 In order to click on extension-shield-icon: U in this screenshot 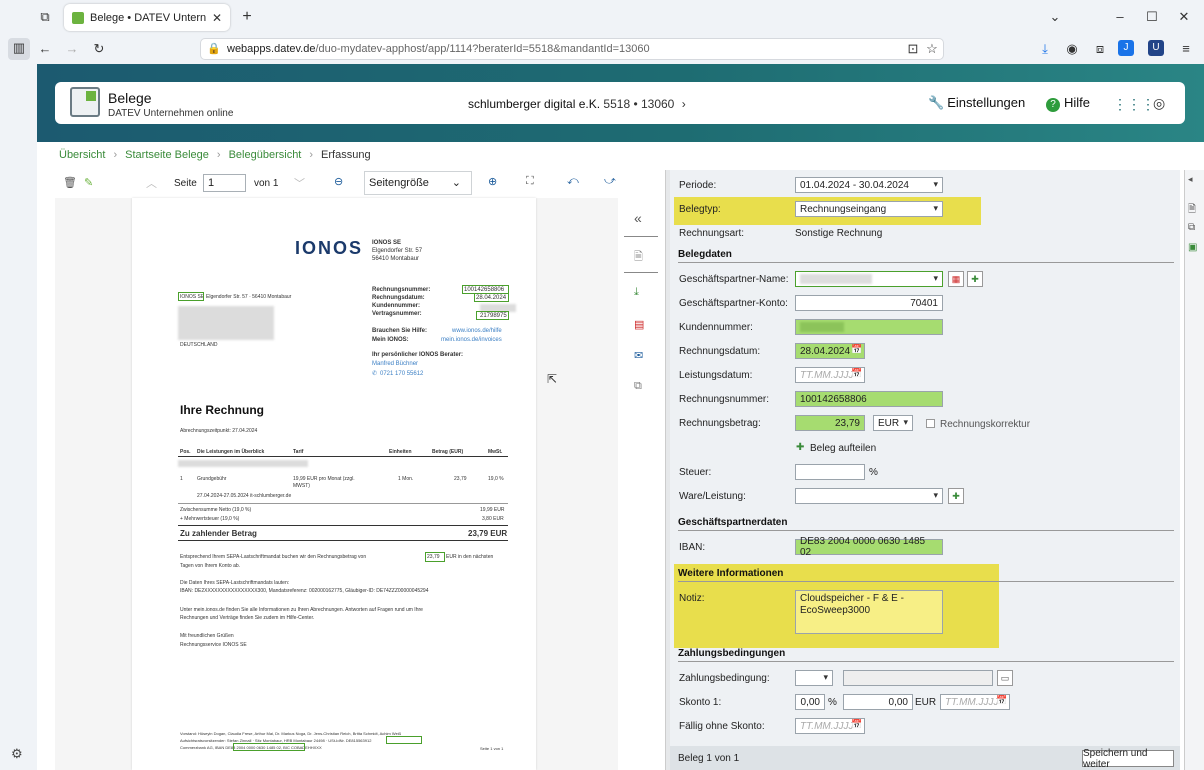, I will do `click(1156, 48)`.